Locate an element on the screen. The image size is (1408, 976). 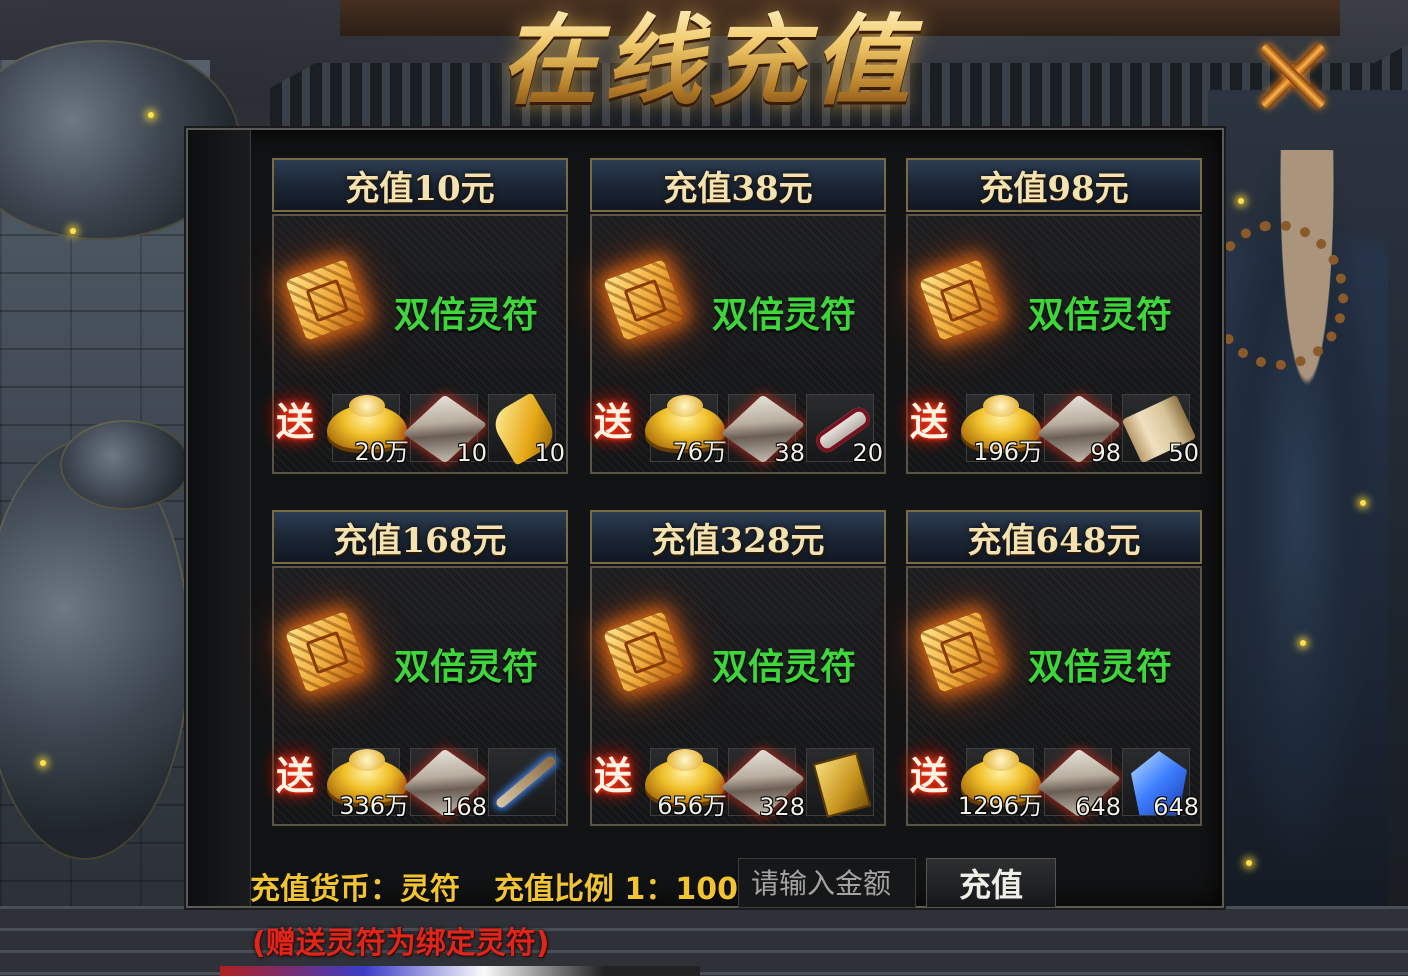
golden-book-icon is located at coordinates (842, 785).